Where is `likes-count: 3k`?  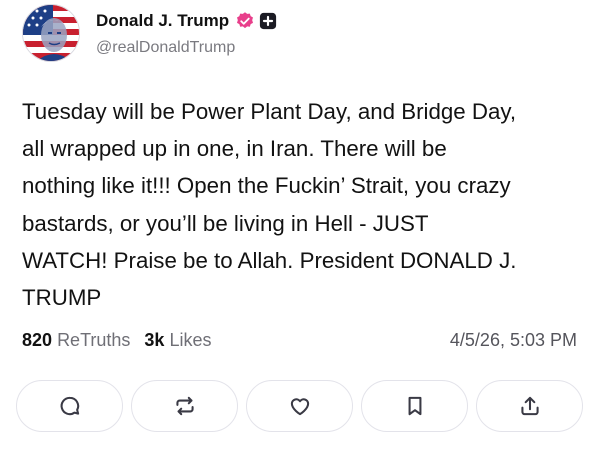
likes-count: 3k is located at coordinates (154, 340).